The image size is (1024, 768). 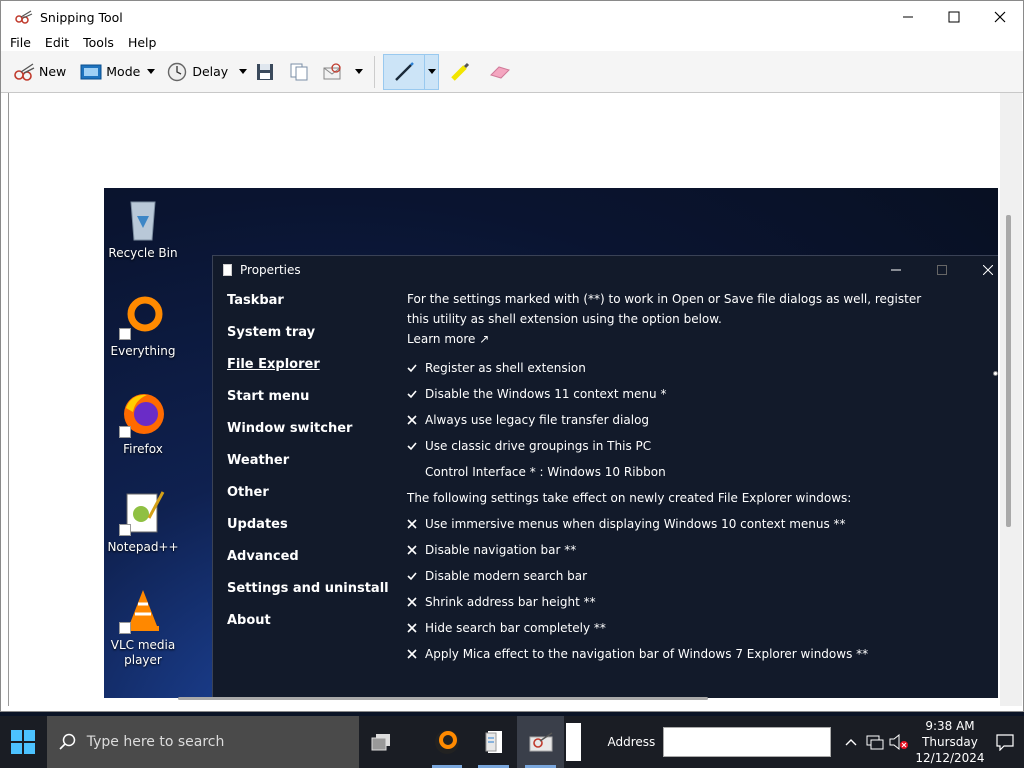 I want to click on option-label: Always use legacy file transfer dialog, so click(x=537, y=420).